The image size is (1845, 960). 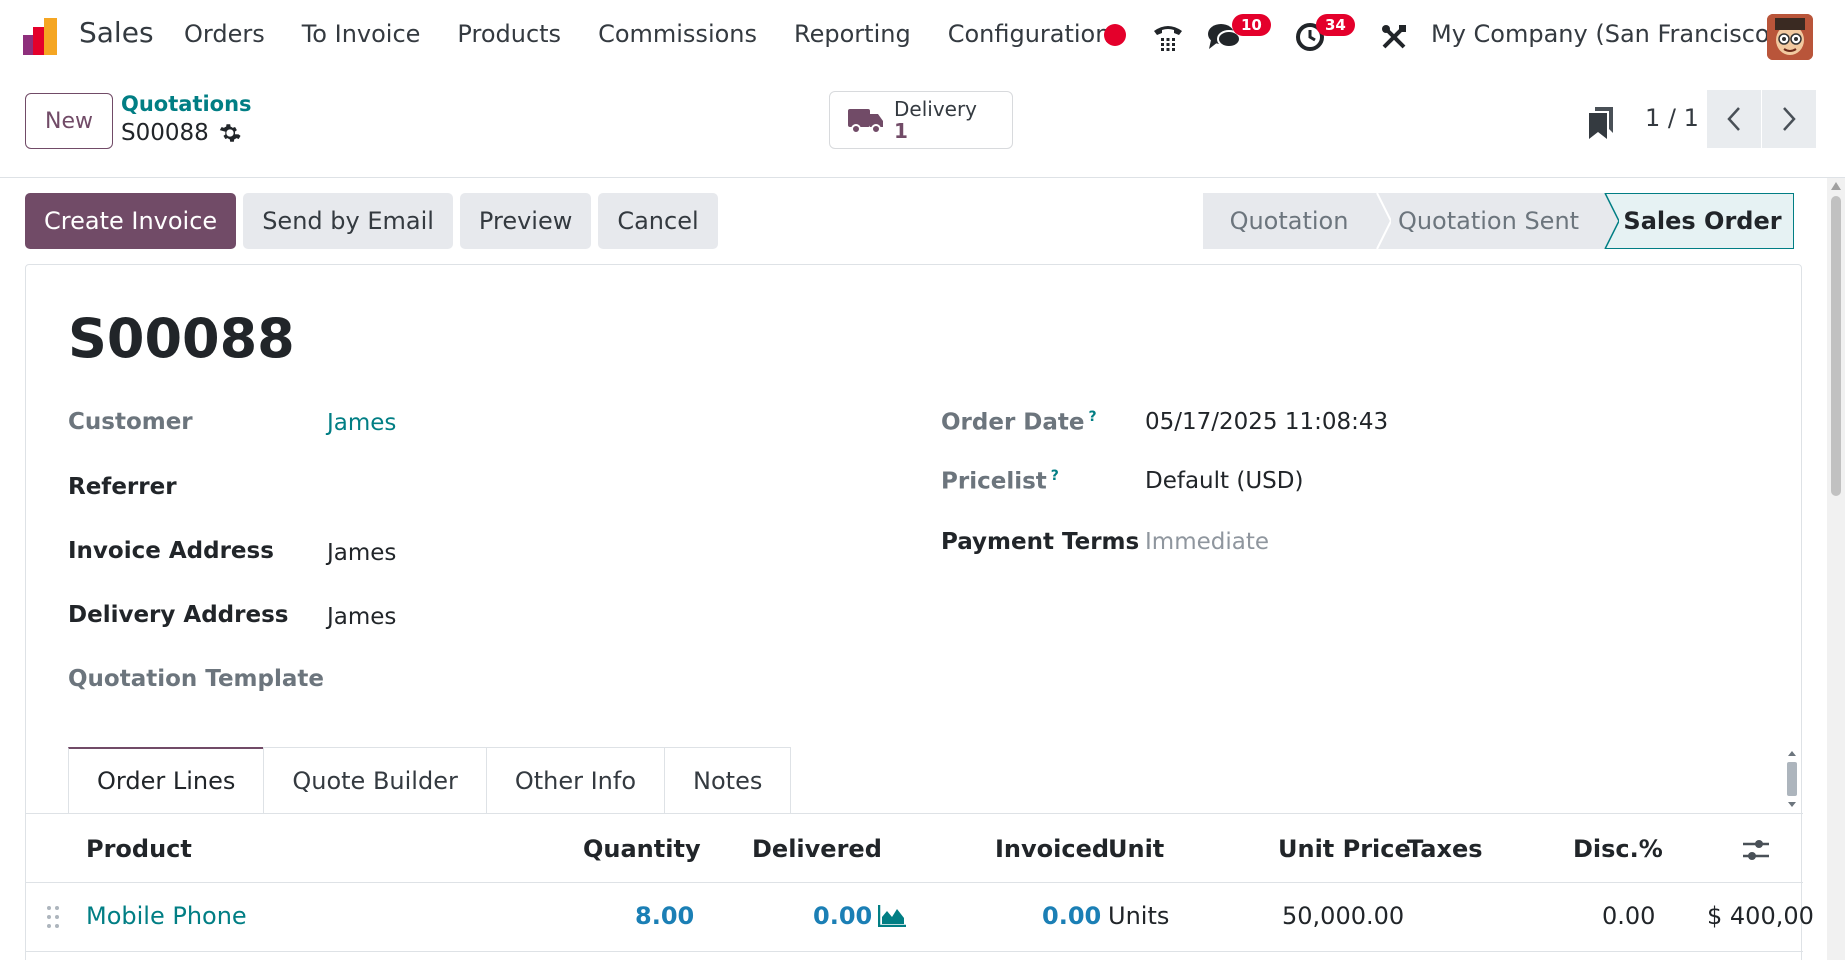 I want to click on referrer-field, so click(x=587, y=489).